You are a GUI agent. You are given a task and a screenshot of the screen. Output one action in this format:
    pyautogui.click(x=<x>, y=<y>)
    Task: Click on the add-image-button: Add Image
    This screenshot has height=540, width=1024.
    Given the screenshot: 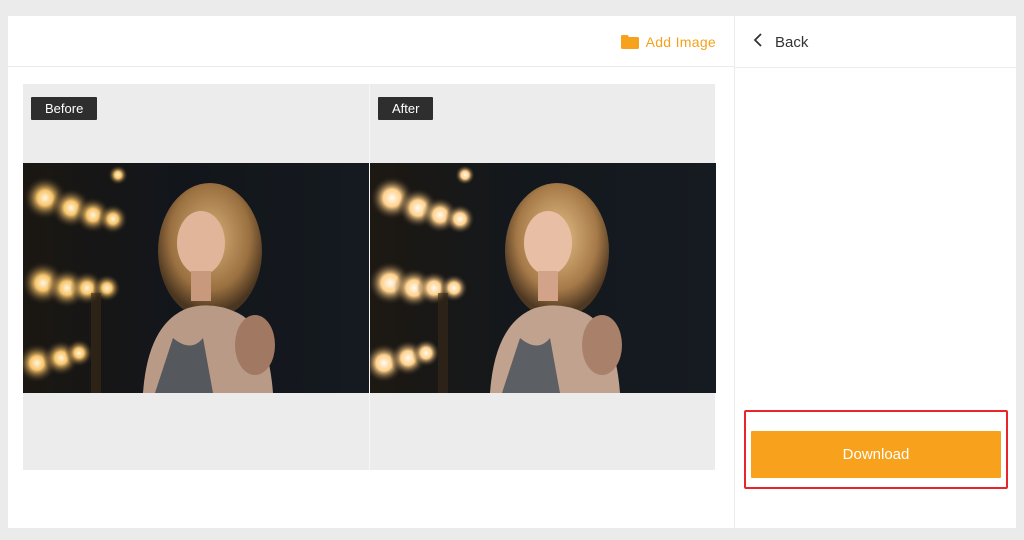 What is the action you would take?
    pyautogui.click(x=668, y=42)
    